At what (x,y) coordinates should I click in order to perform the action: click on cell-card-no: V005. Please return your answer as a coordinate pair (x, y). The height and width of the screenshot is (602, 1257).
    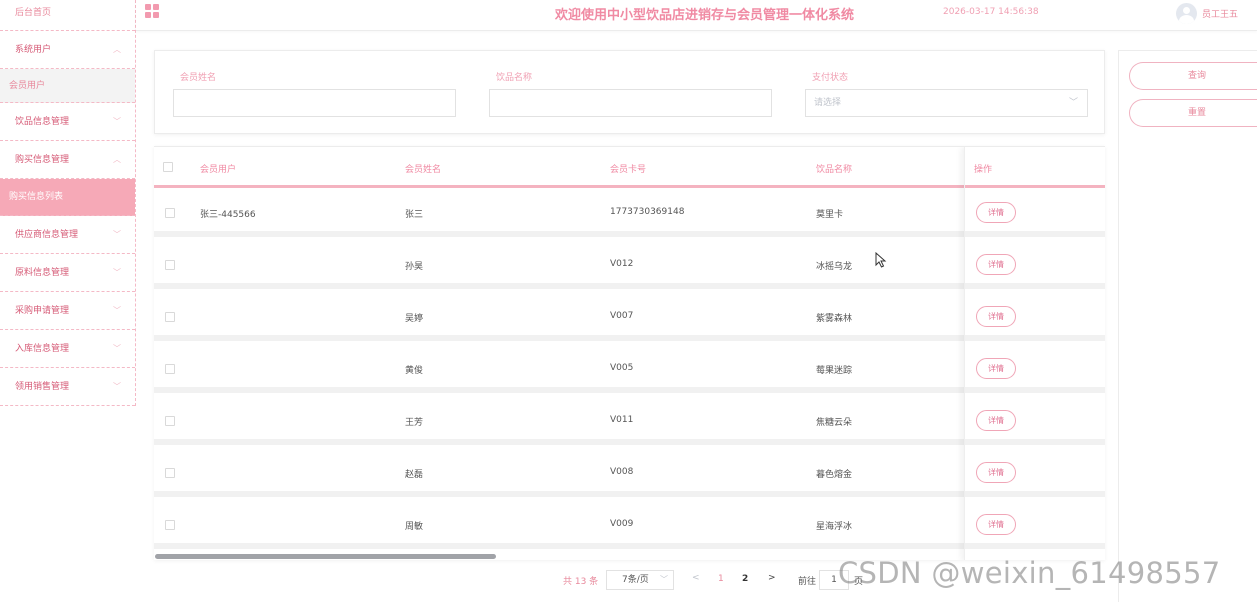
    Looking at the image, I should click on (622, 368).